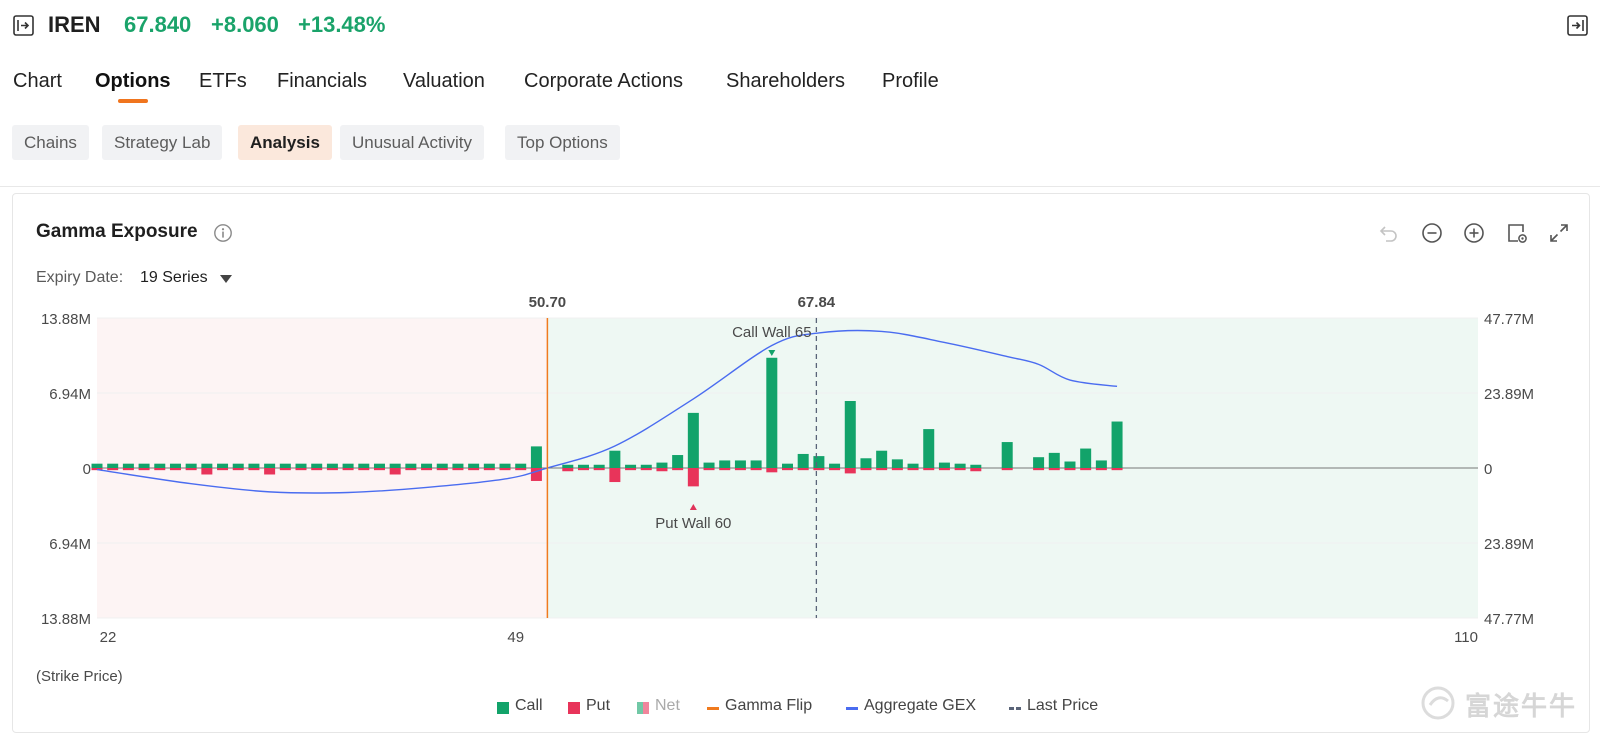 Image resolution: width=1600 pixels, height=739 pixels. What do you see at coordinates (1559, 233) in the screenshot?
I see `fullscreen-icon` at bounding box center [1559, 233].